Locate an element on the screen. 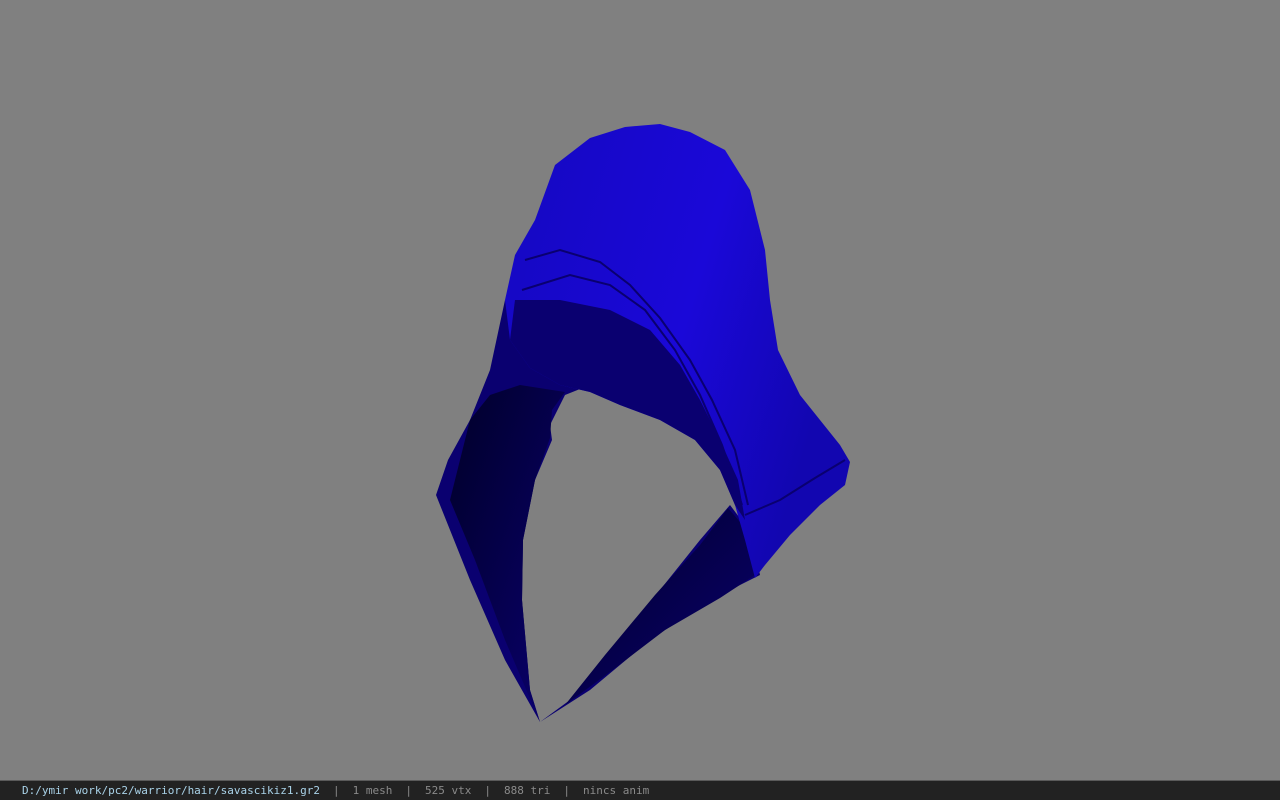 This screenshot has width=1280, height=800. animation-status: nincs anim is located at coordinates (616, 790).